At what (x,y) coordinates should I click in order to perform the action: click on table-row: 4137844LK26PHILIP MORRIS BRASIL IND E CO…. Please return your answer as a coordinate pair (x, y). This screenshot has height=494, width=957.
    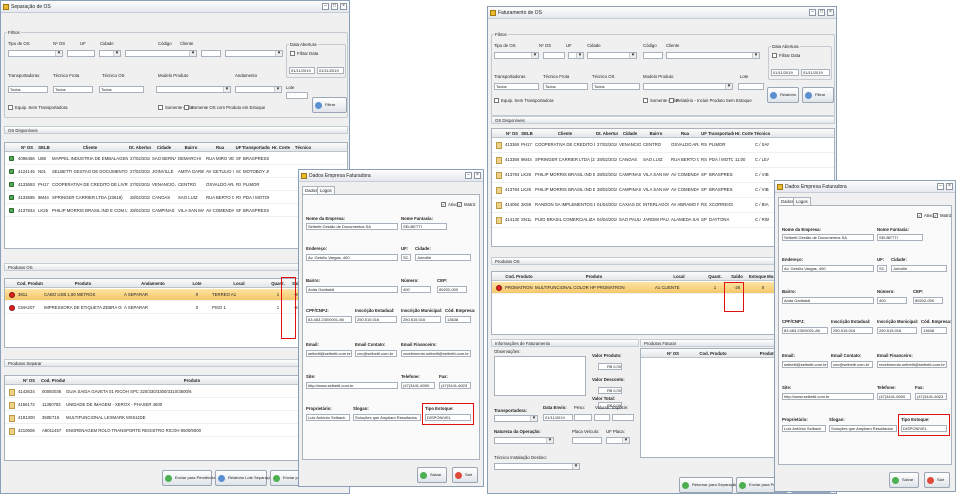
    Looking at the image, I should click on (176, 211).